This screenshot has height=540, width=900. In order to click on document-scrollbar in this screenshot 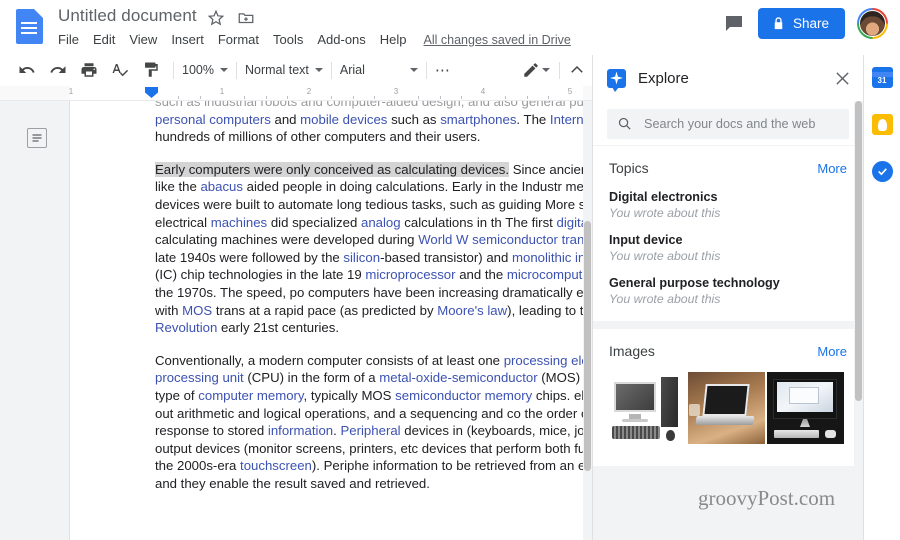, I will do `click(587, 320)`.